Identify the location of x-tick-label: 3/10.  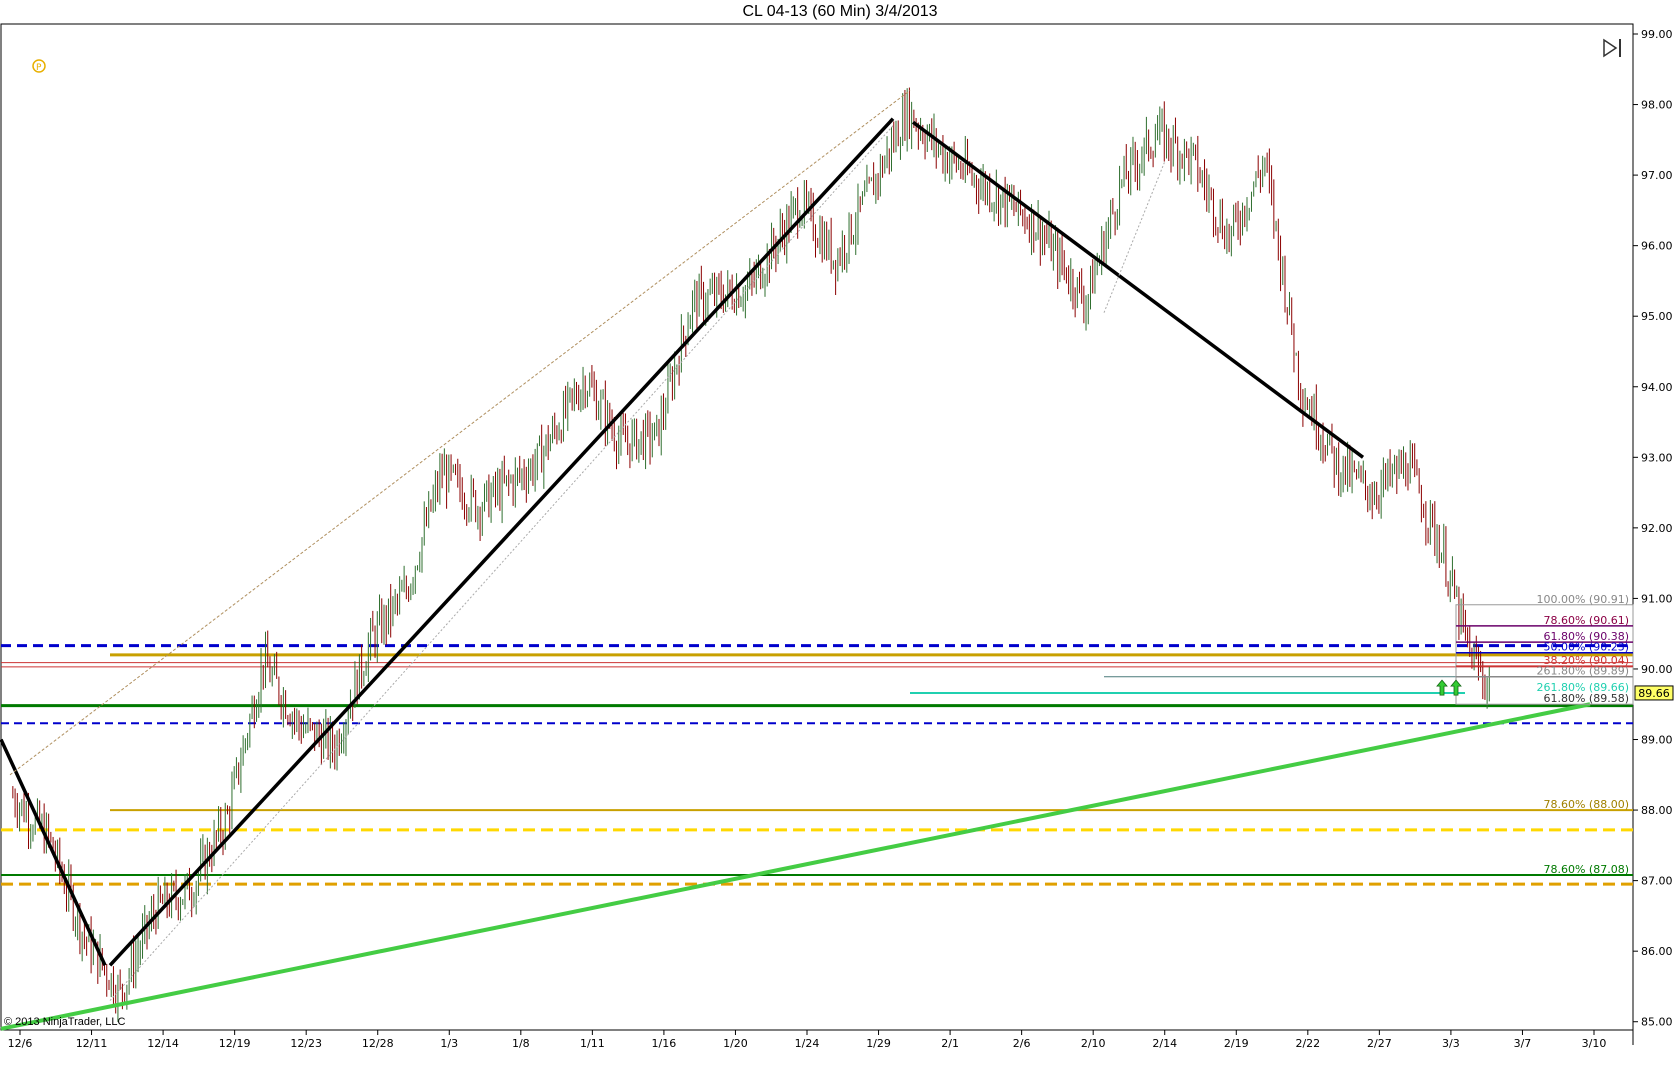
(1594, 1043).